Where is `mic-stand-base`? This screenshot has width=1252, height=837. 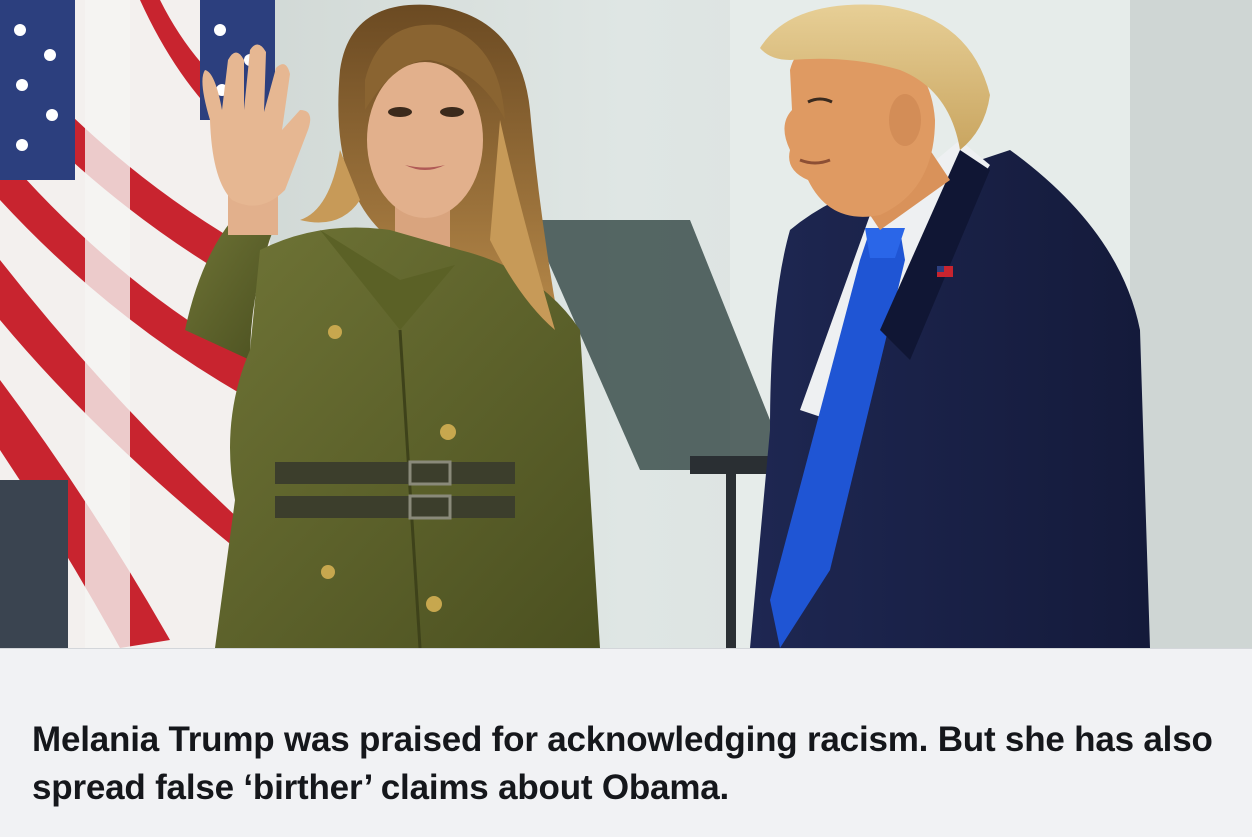
mic-stand-base is located at coordinates (730, 465).